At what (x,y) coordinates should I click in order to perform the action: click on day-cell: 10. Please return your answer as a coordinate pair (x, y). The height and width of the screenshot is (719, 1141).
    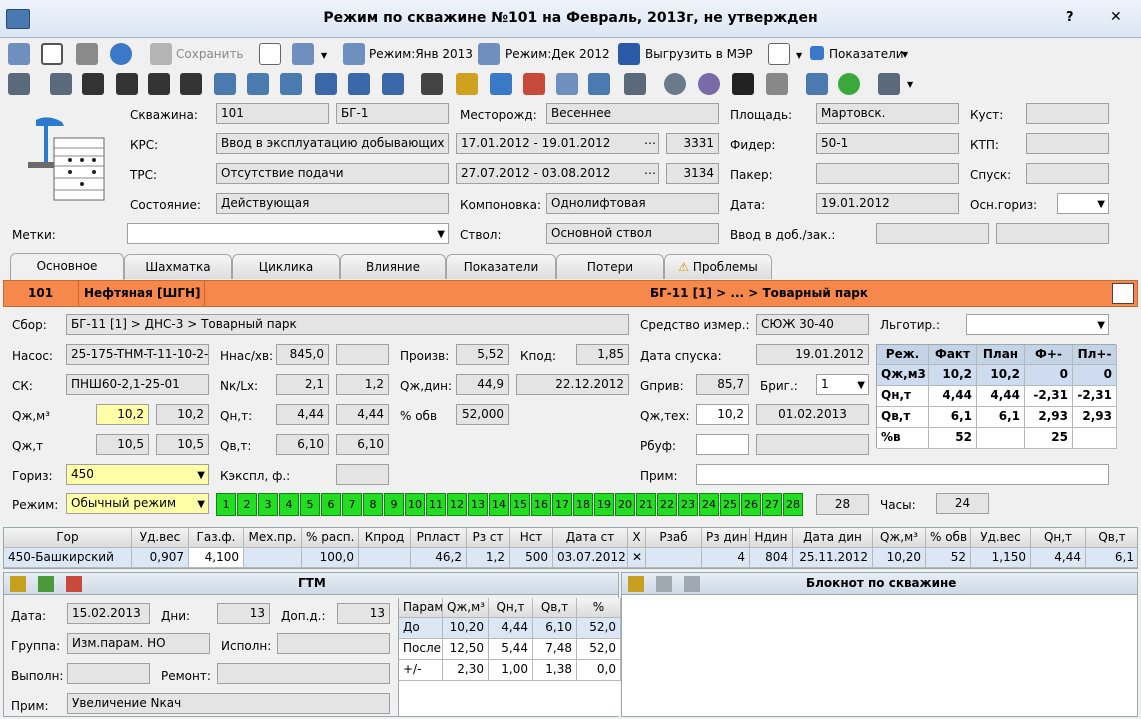
    Looking at the image, I should click on (415, 504).